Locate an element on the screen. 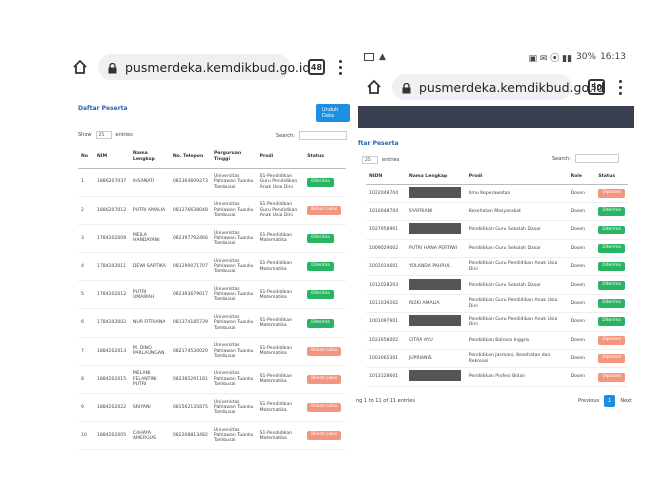 The image size is (672, 480). redacted-name-block is located at coordinates (434, 284).